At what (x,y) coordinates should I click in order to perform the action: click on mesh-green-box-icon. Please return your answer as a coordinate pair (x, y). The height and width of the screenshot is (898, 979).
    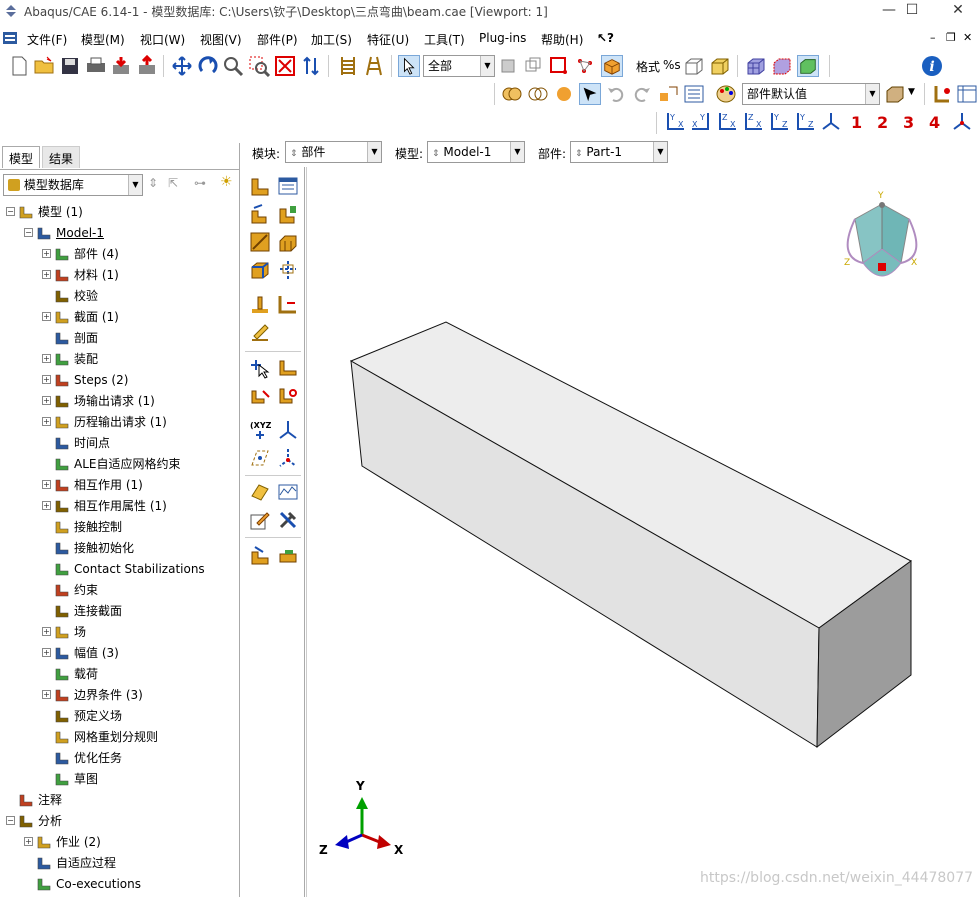
    Looking at the image, I should click on (808, 66).